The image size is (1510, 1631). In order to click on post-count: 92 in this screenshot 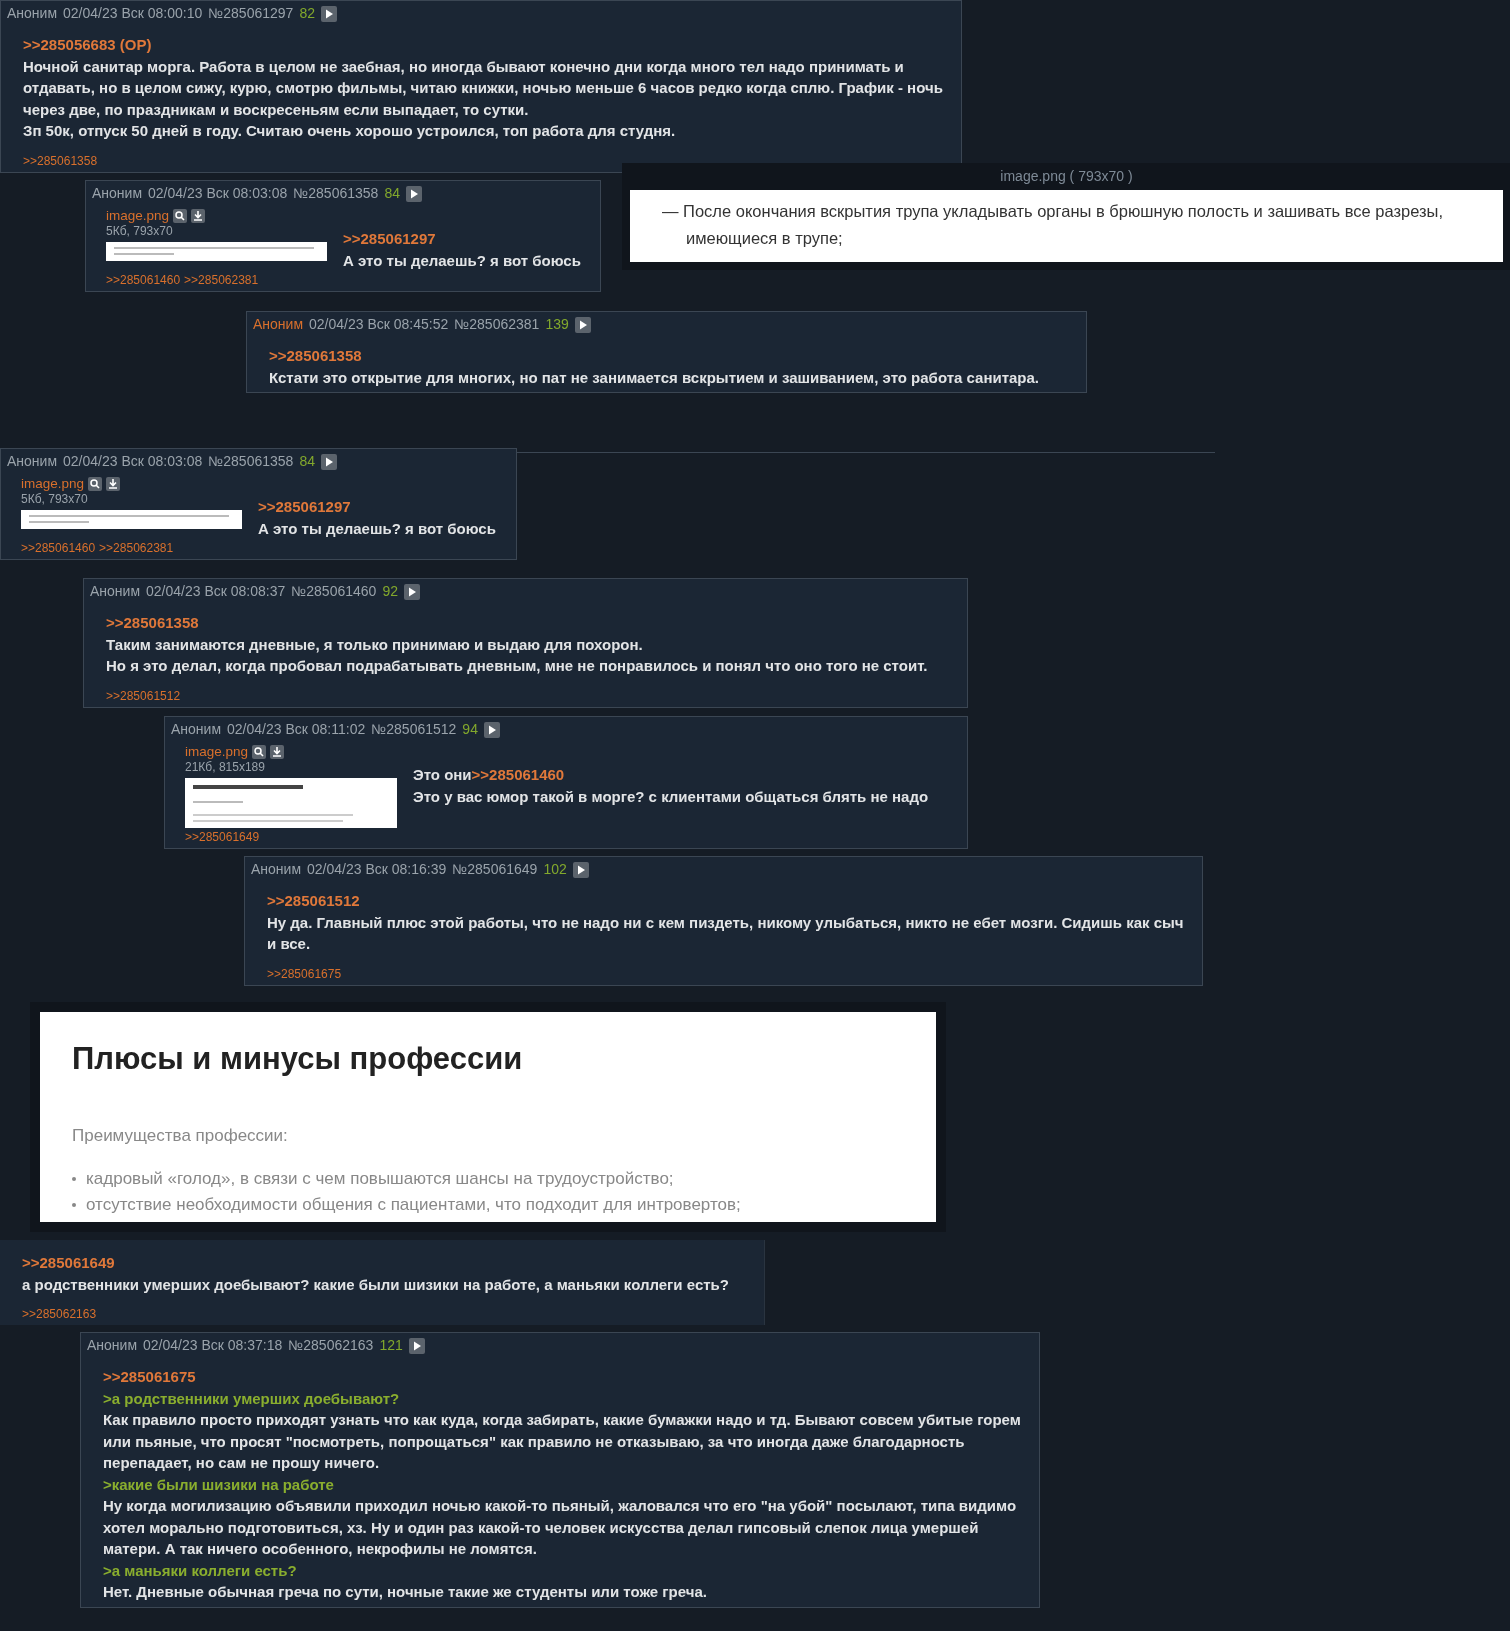, I will do `click(390, 591)`.